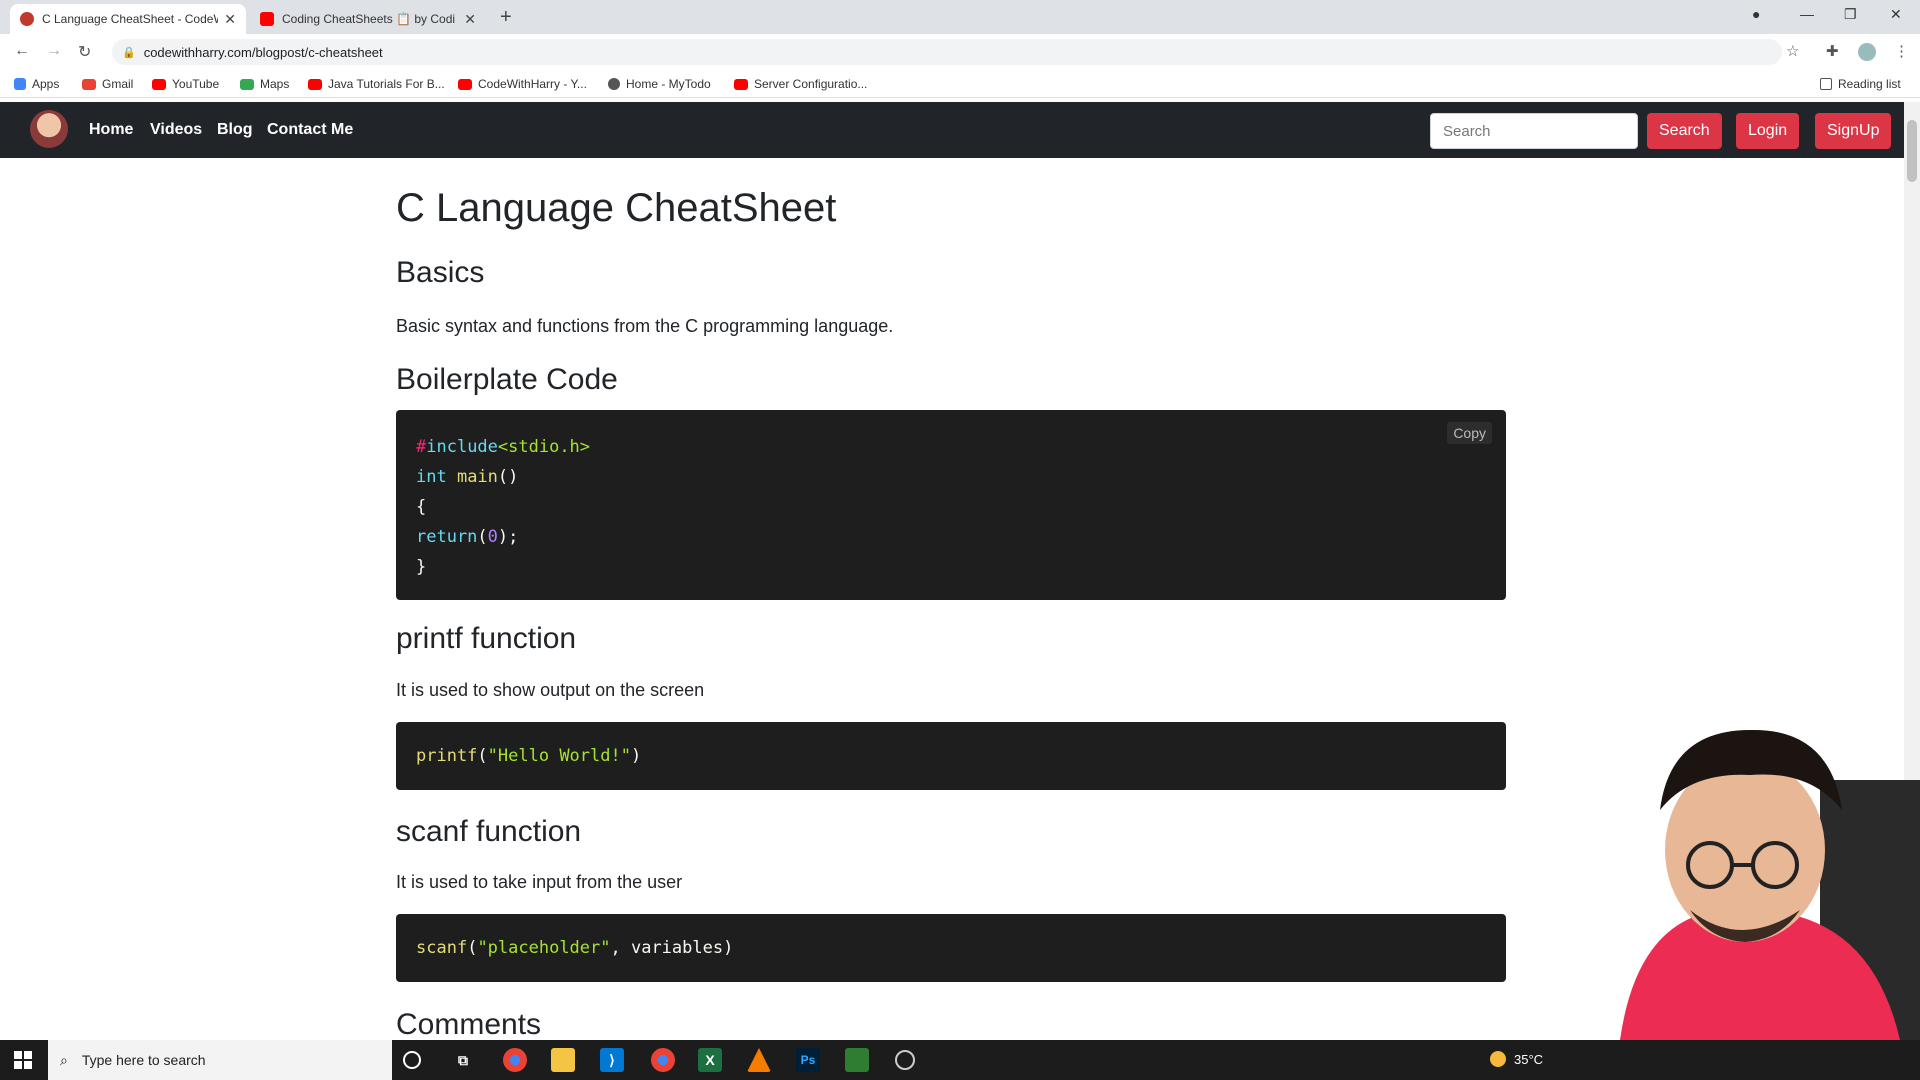 The width and height of the screenshot is (1920, 1080). I want to click on printf-description: It is used to show output on the screen, so click(550, 690).